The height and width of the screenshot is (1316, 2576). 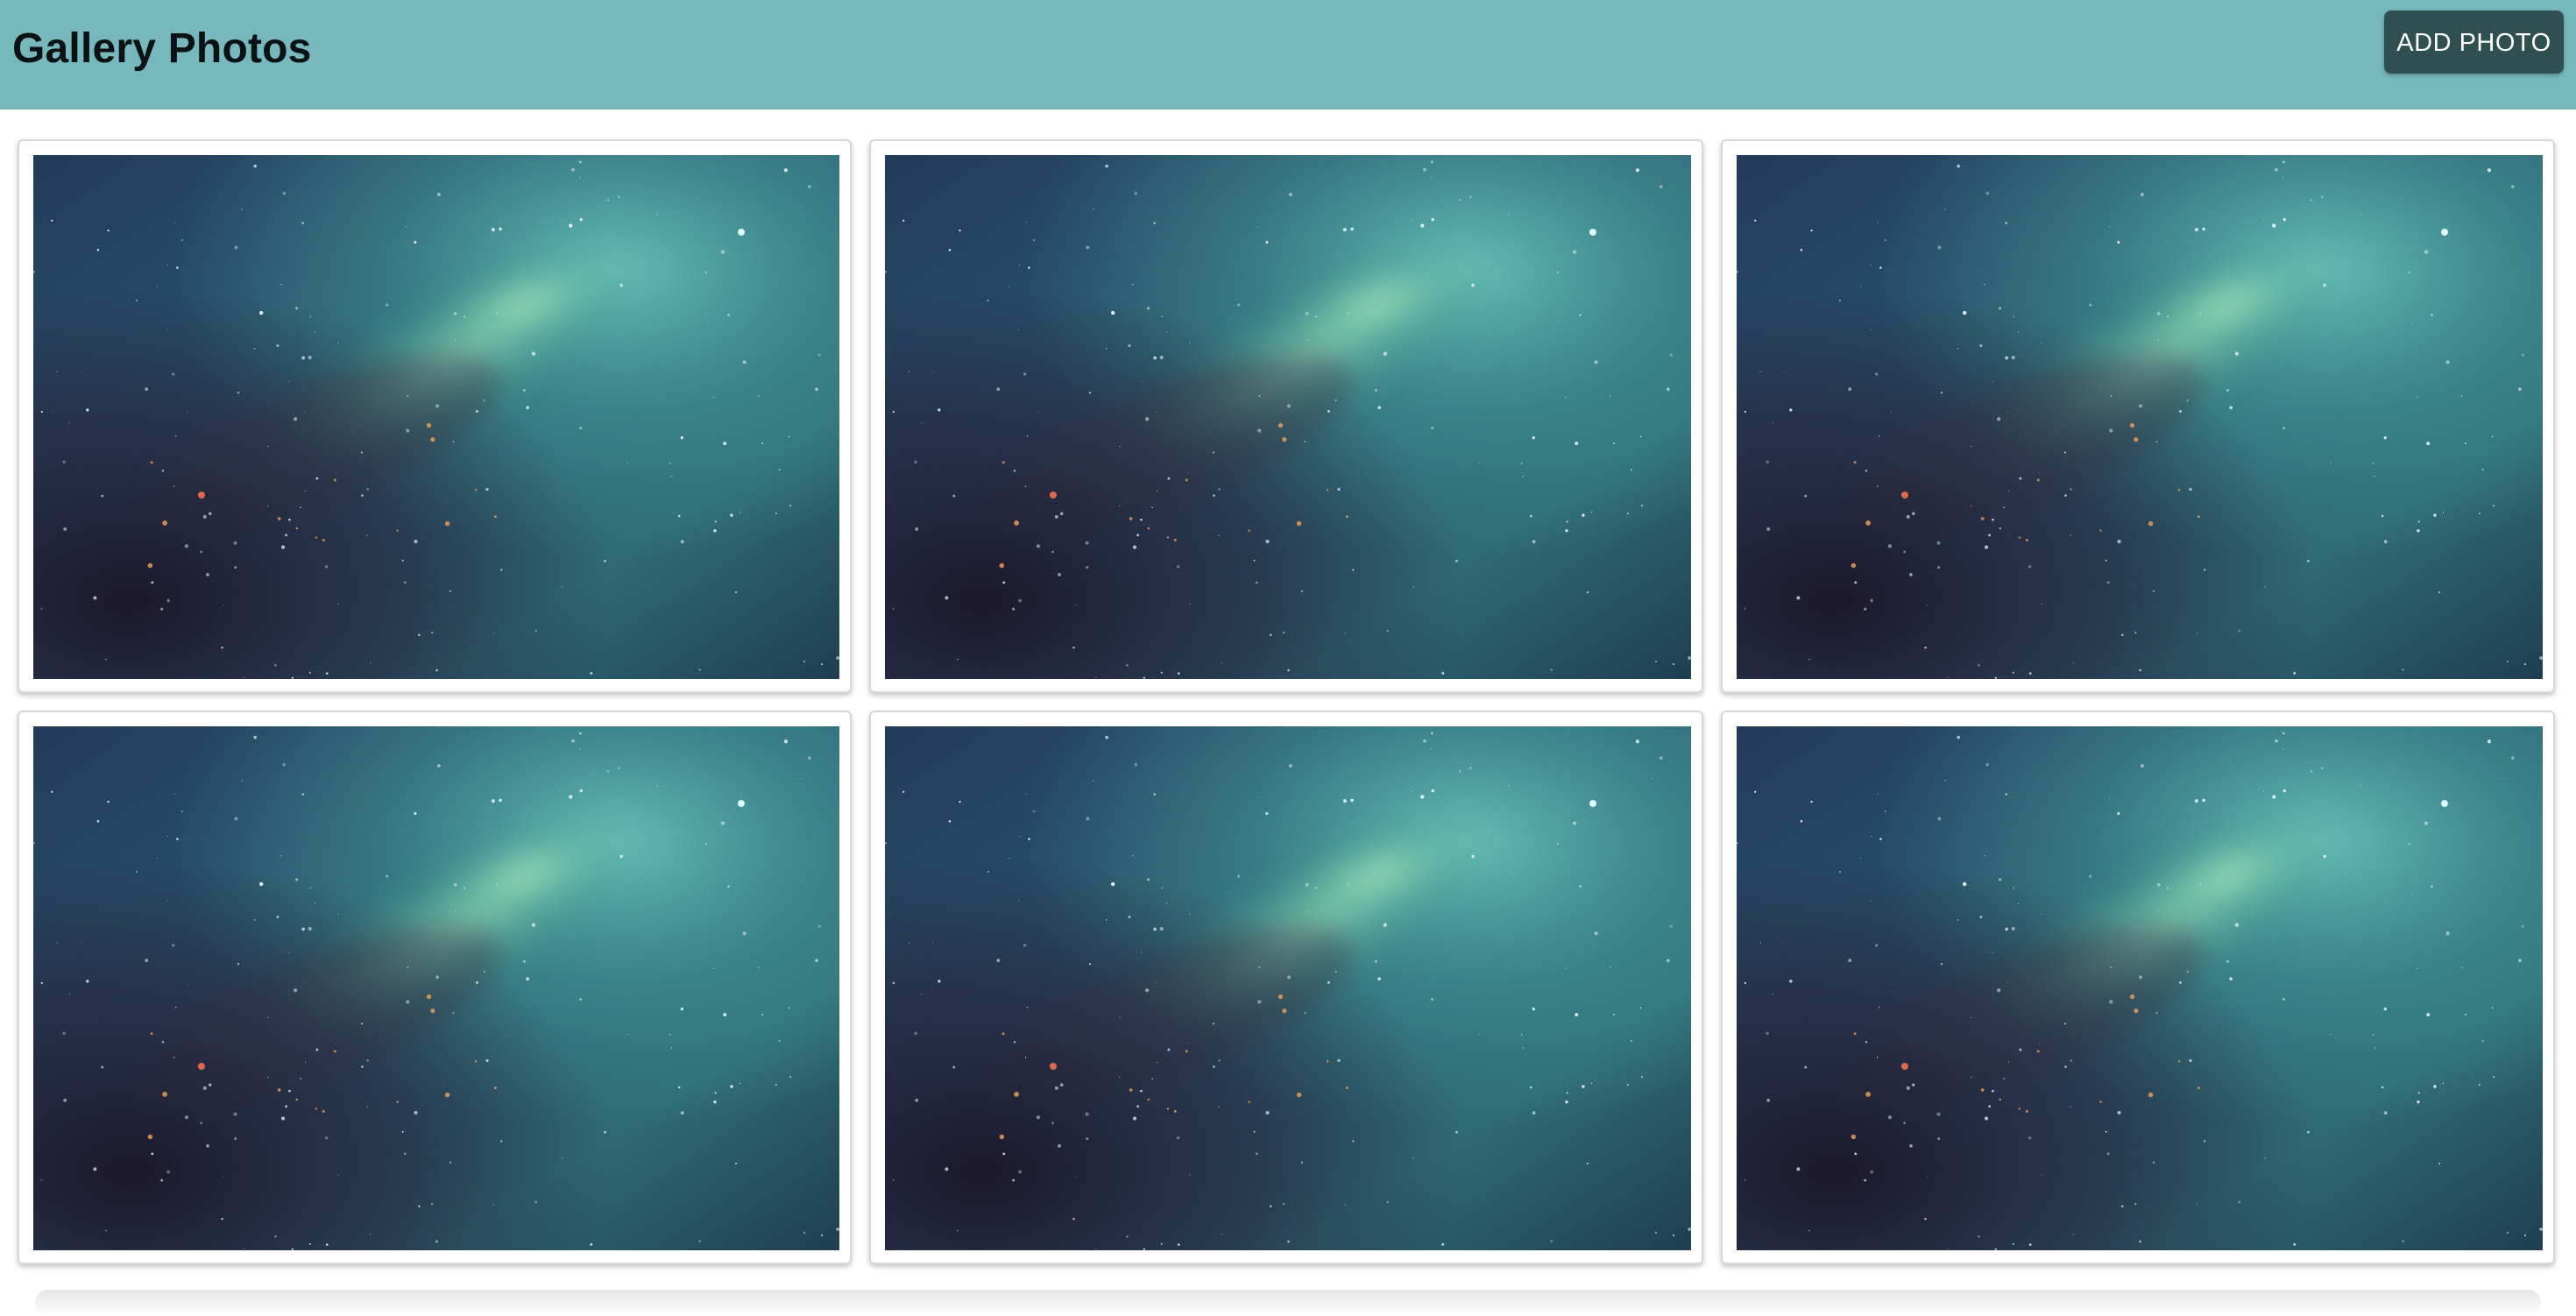 What do you see at coordinates (162, 48) in the screenshot?
I see `page-title: Gallery Photos` at bounding box center [162, 48].